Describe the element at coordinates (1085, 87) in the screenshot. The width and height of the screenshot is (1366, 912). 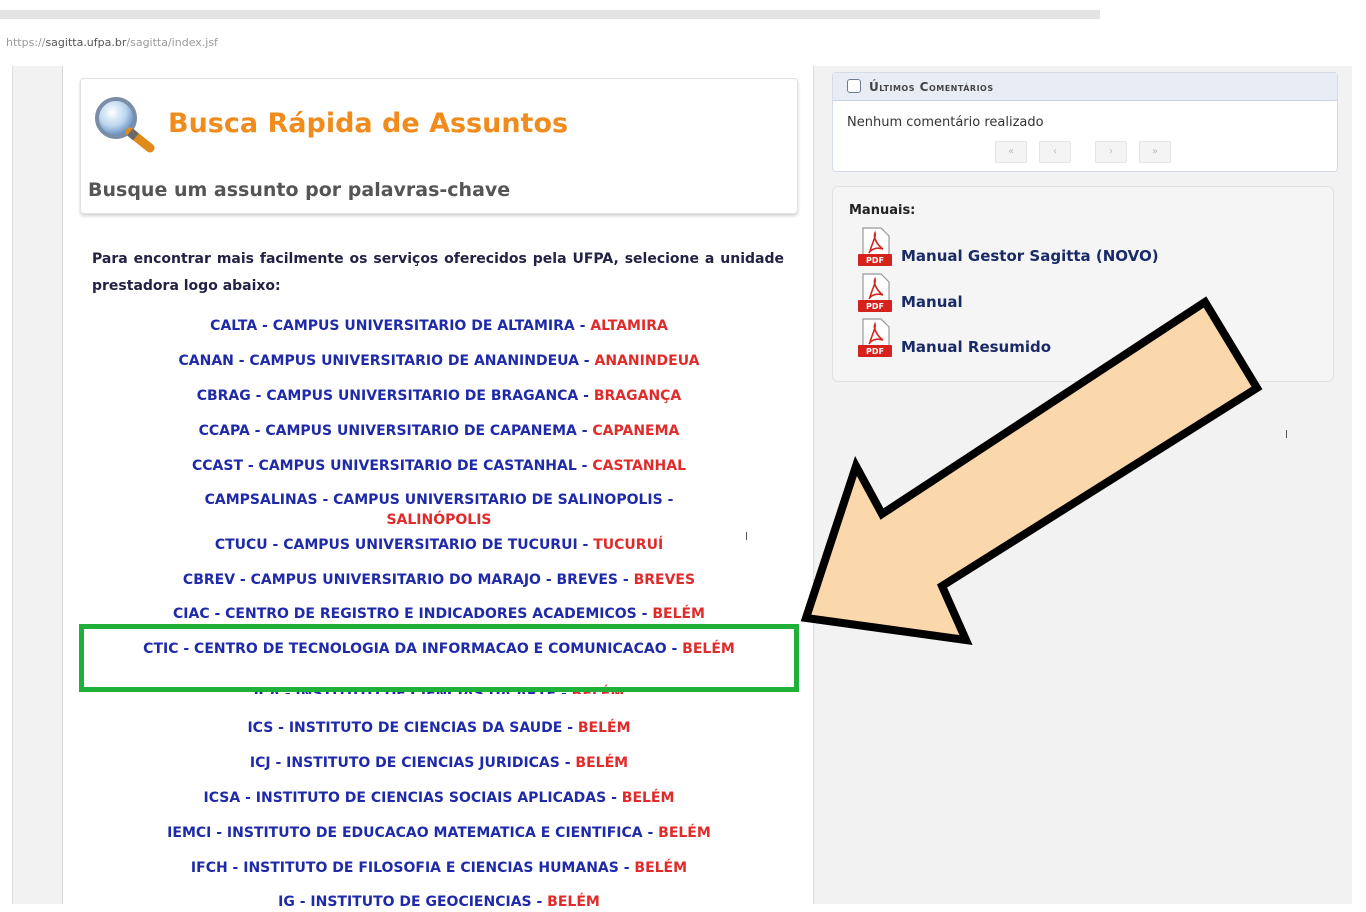
I see `comments-header: Últimos Comentários` at that location.